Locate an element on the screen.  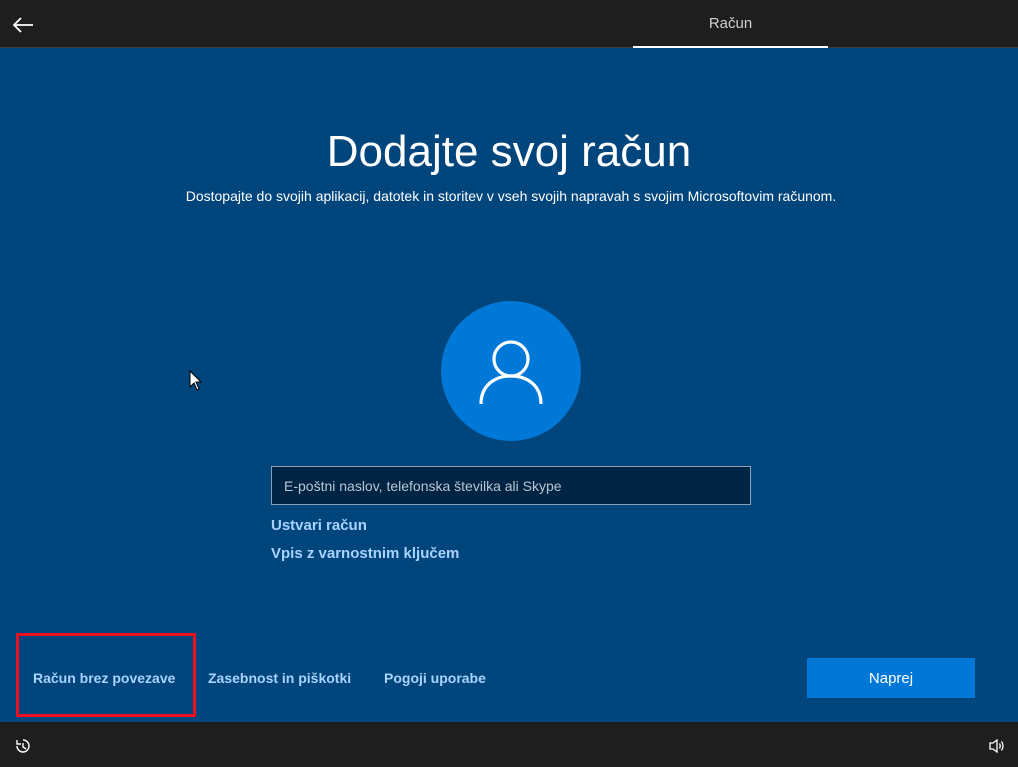
bottom-bar is located at coordinates (509, 744).